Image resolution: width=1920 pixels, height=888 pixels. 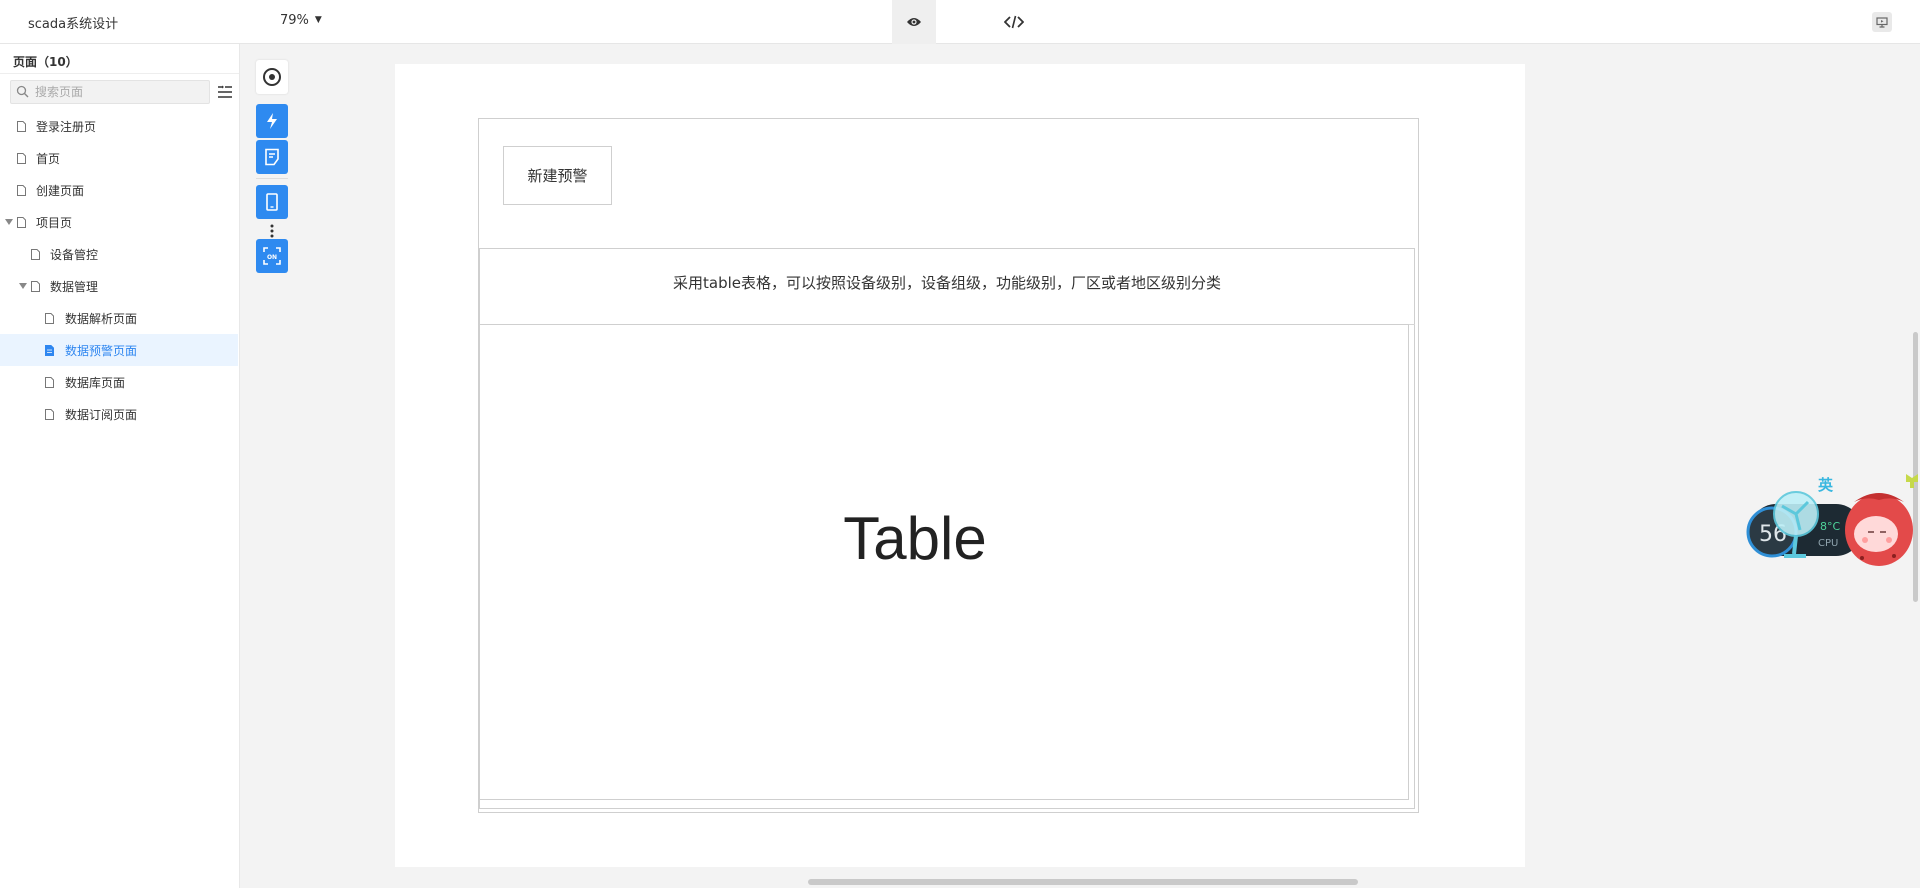 I want to click on tree-item-data-management: 数据管理, so click(x=119, y=286).